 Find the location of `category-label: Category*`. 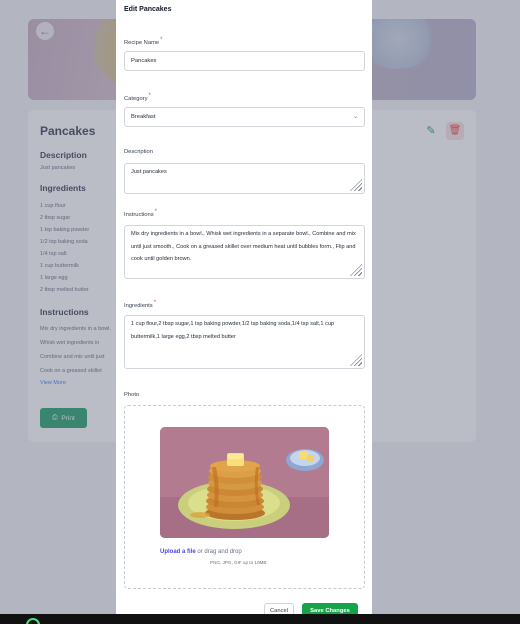

category-label: Category* is located at coordinates (137, 97).